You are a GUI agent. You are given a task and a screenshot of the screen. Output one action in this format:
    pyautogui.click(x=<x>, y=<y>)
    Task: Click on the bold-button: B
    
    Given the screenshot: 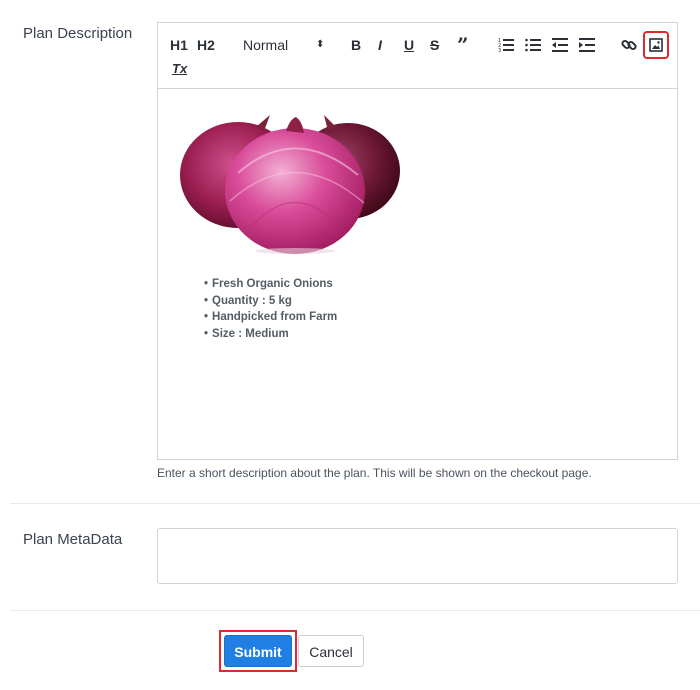 What is the action you would take?
    pyautogui.click(x=356, y=45)
    